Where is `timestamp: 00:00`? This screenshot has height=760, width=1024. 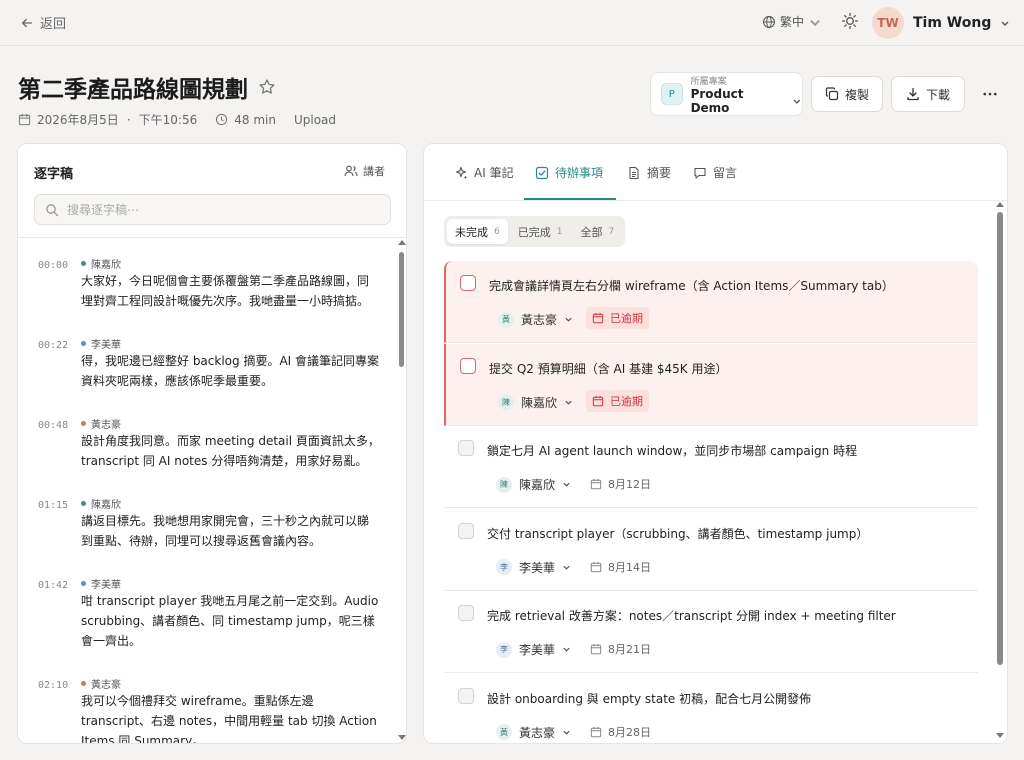 timestamp: 00:00 is located at coordinates (53, 265).